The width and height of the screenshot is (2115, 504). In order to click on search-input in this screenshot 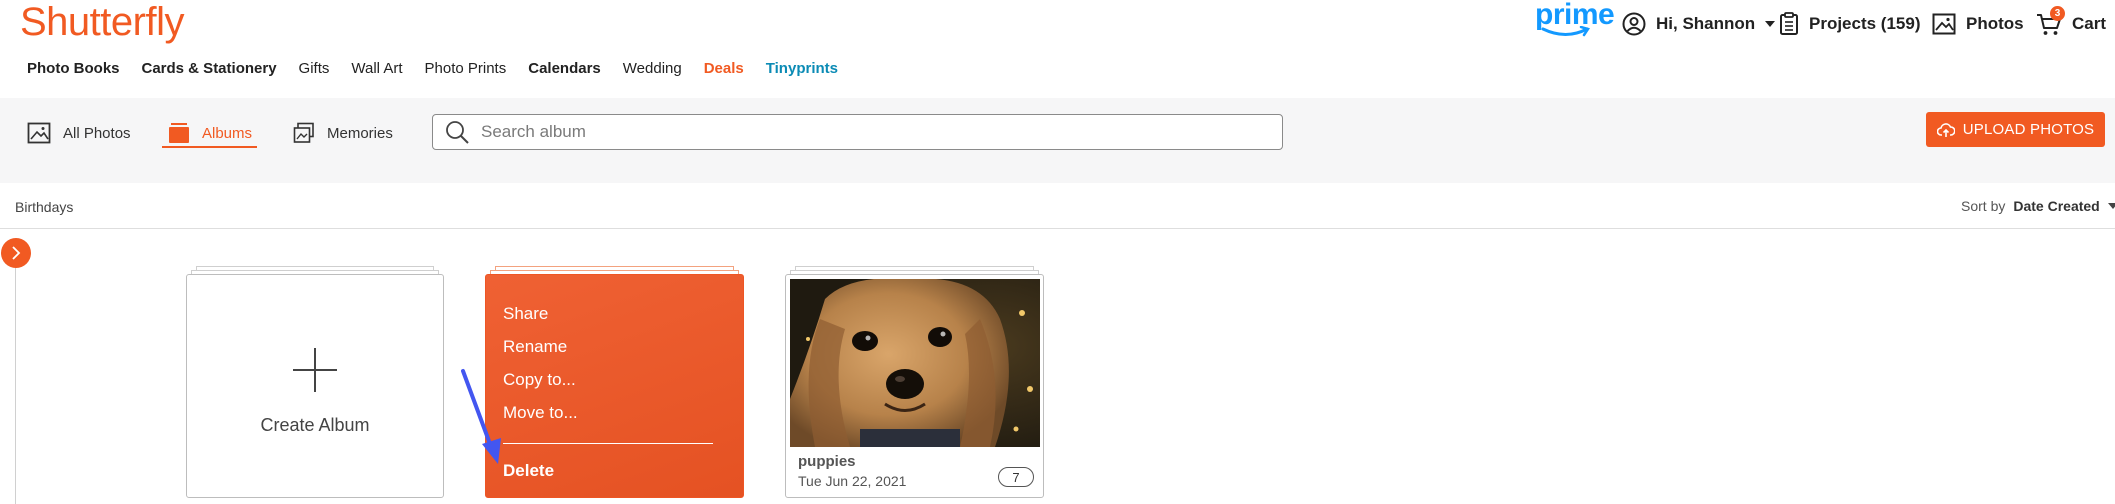, I will do `click(871, 132)`.